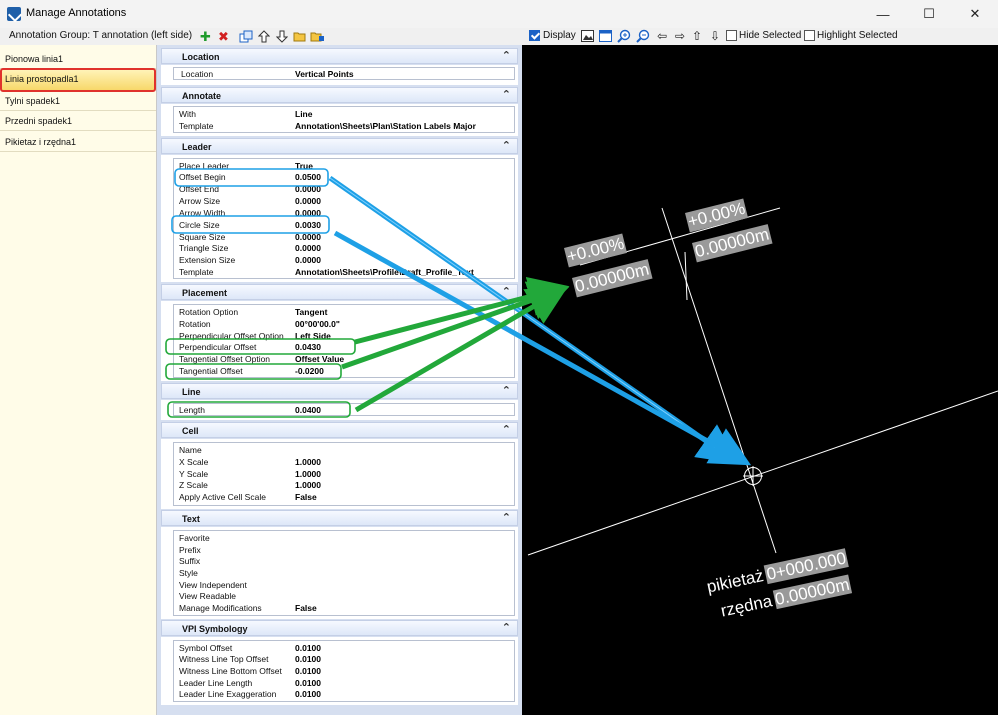 This screenshot has width=998, height=715. I want to click on section-header-location: Location ⌃, so click(339, 56).